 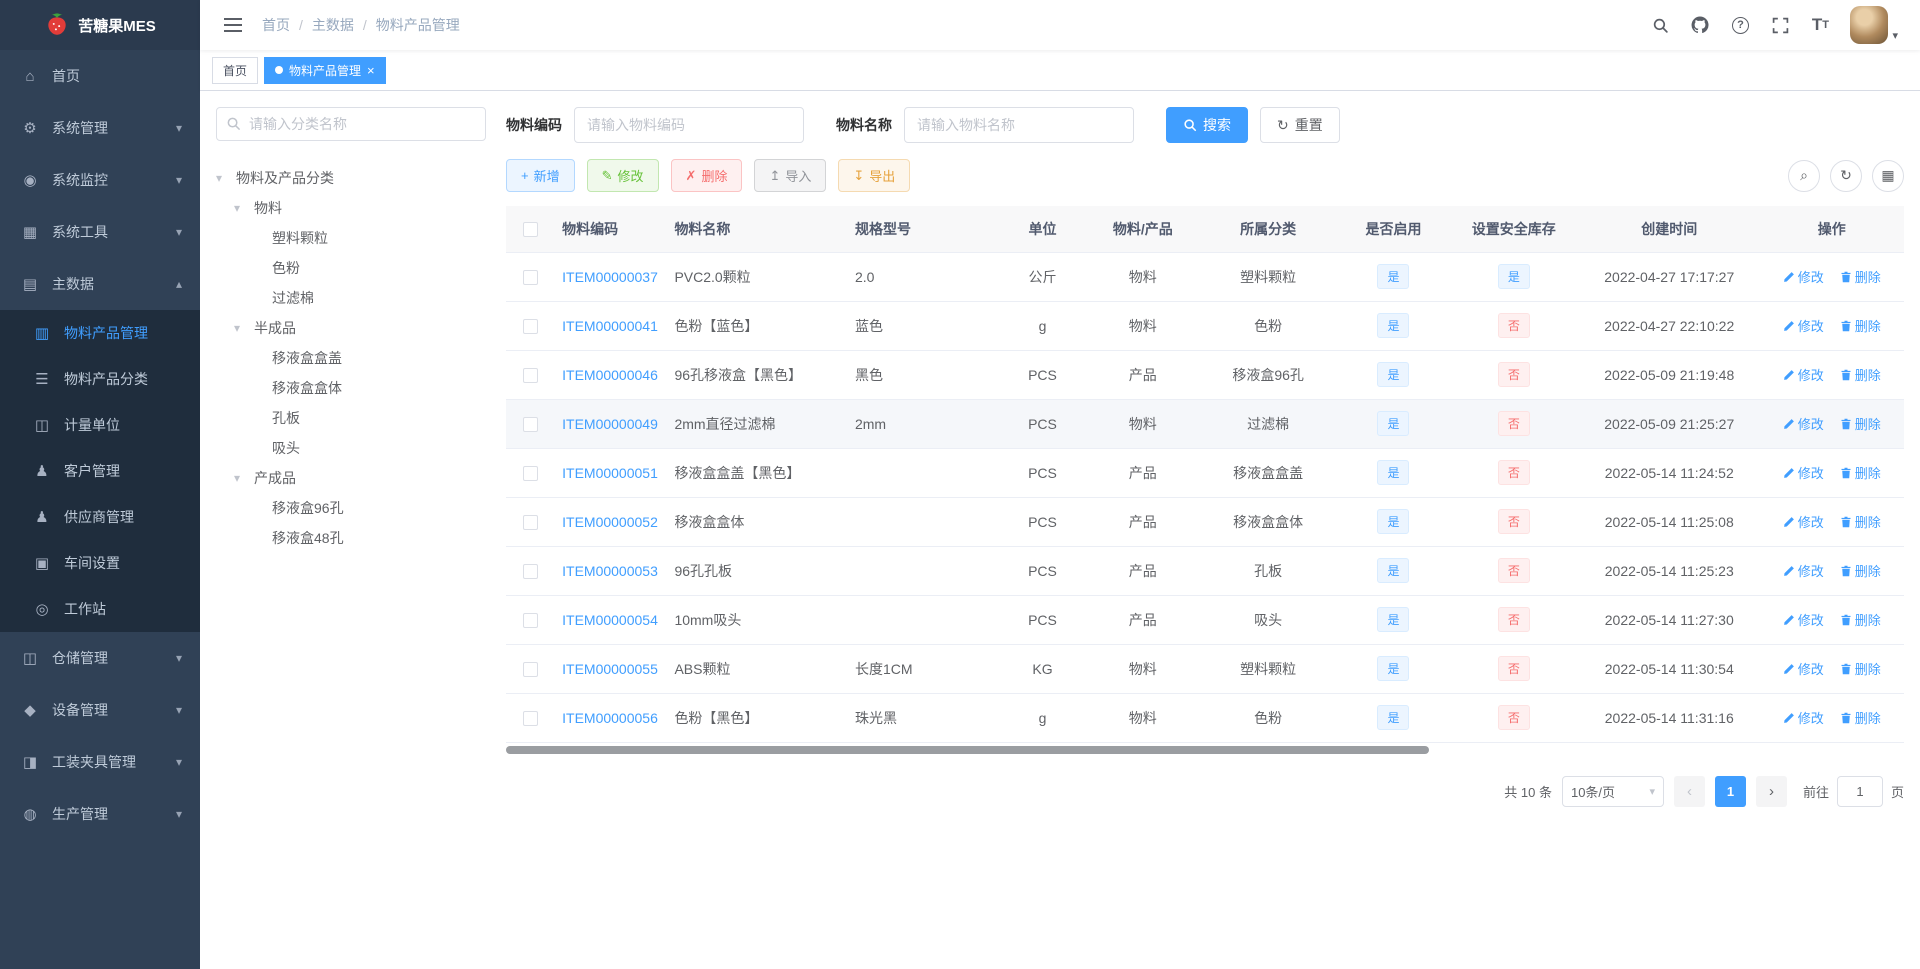 What do you see at coordinates (100, 425) in the screenshot?
I see `sidebar-subitem: ◫ 计量单位` at bounding box center [100, 425].